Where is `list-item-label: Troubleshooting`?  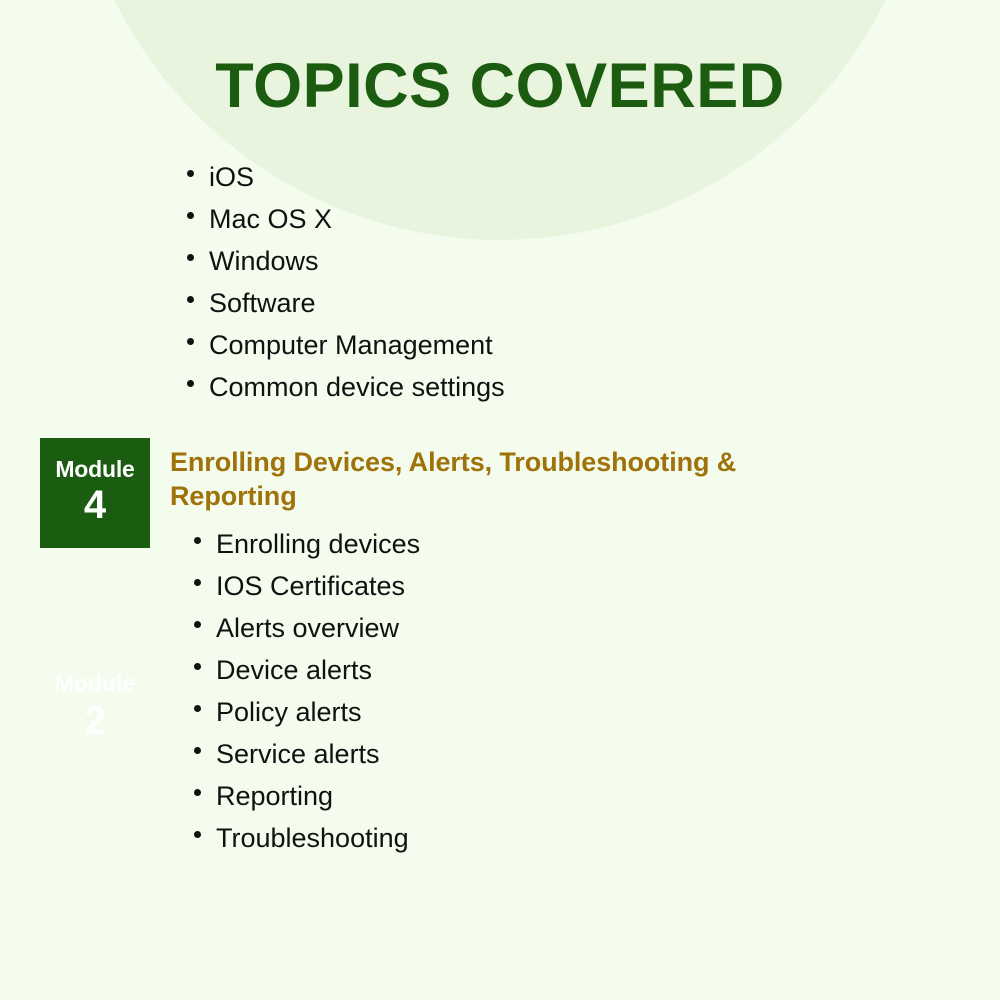
list-item-label: Troubleshooting is located at coordinates (312, 838).